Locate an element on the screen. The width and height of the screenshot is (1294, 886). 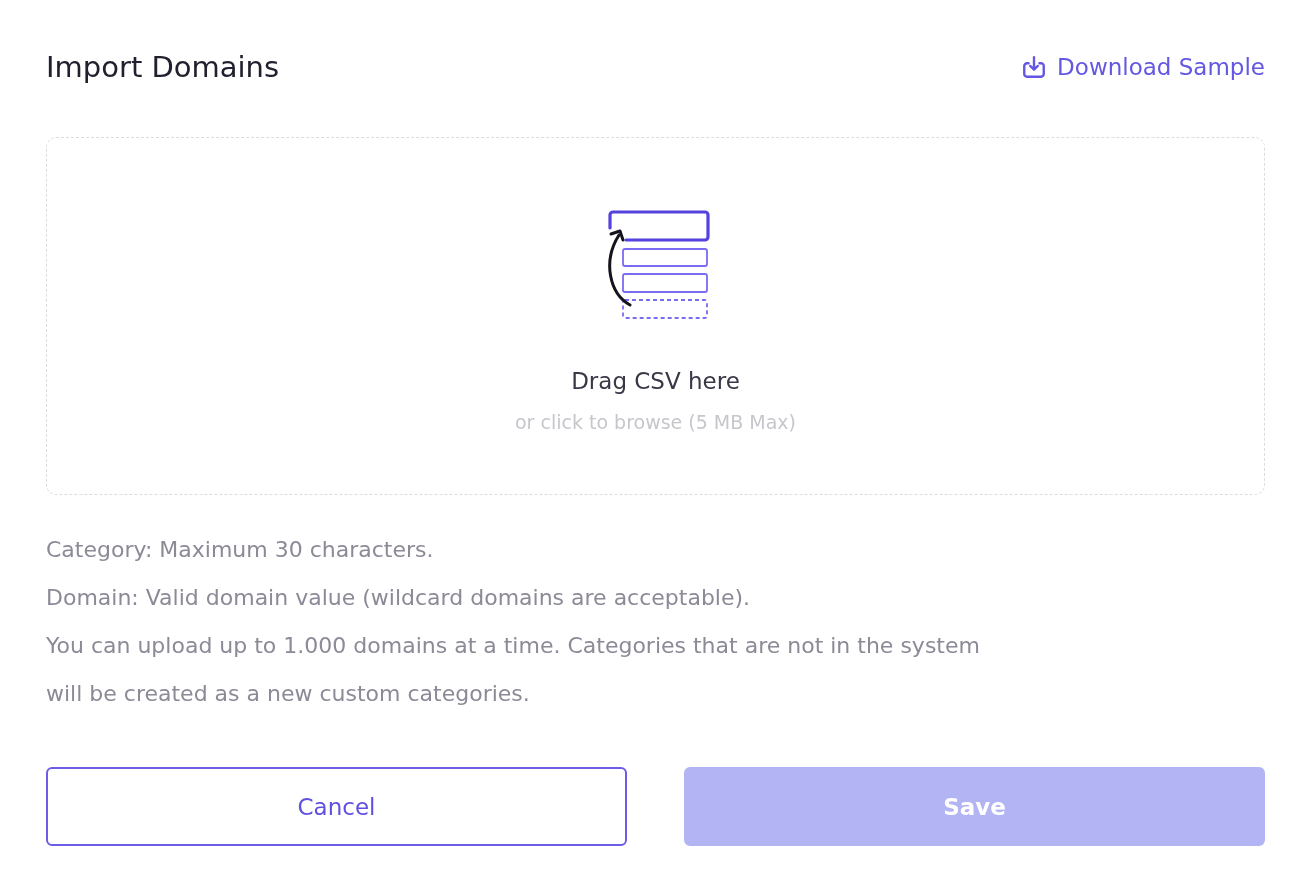
help-text: Domain: Valid domain value (wildcard domains are acceptable). is located at coordinates (398, 598).